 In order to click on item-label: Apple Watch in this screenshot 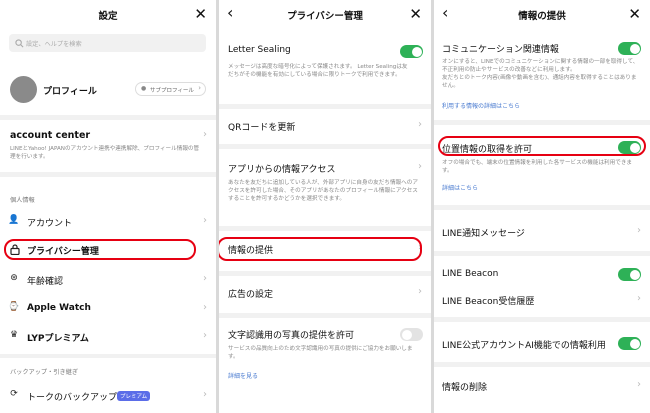, I will do `click(59, 308)`.